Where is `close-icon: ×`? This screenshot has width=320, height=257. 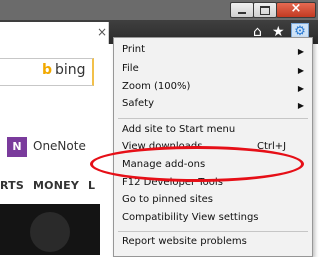 close-icon: × is located at coordinates (296, 8).